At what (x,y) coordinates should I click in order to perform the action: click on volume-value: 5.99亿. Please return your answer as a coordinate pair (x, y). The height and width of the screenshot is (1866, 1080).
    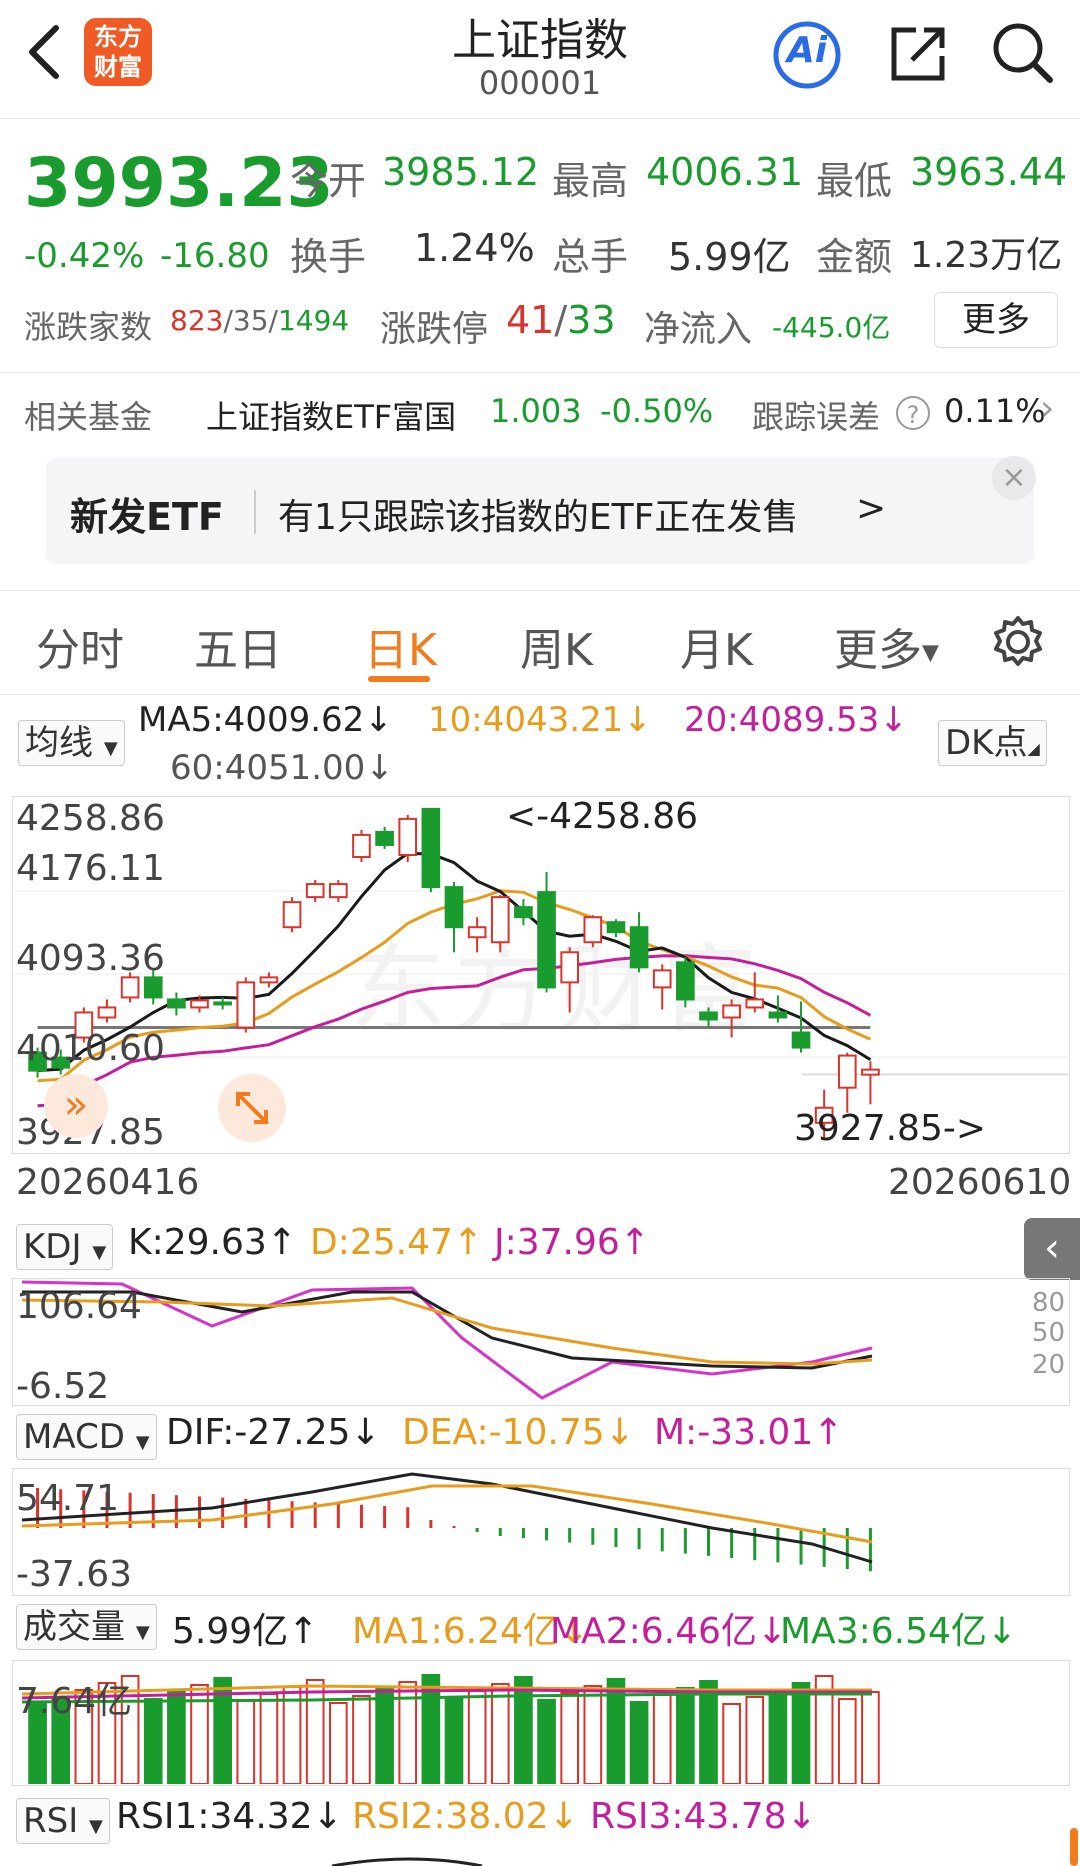
    Looking at the image, I should click on (729, 257).